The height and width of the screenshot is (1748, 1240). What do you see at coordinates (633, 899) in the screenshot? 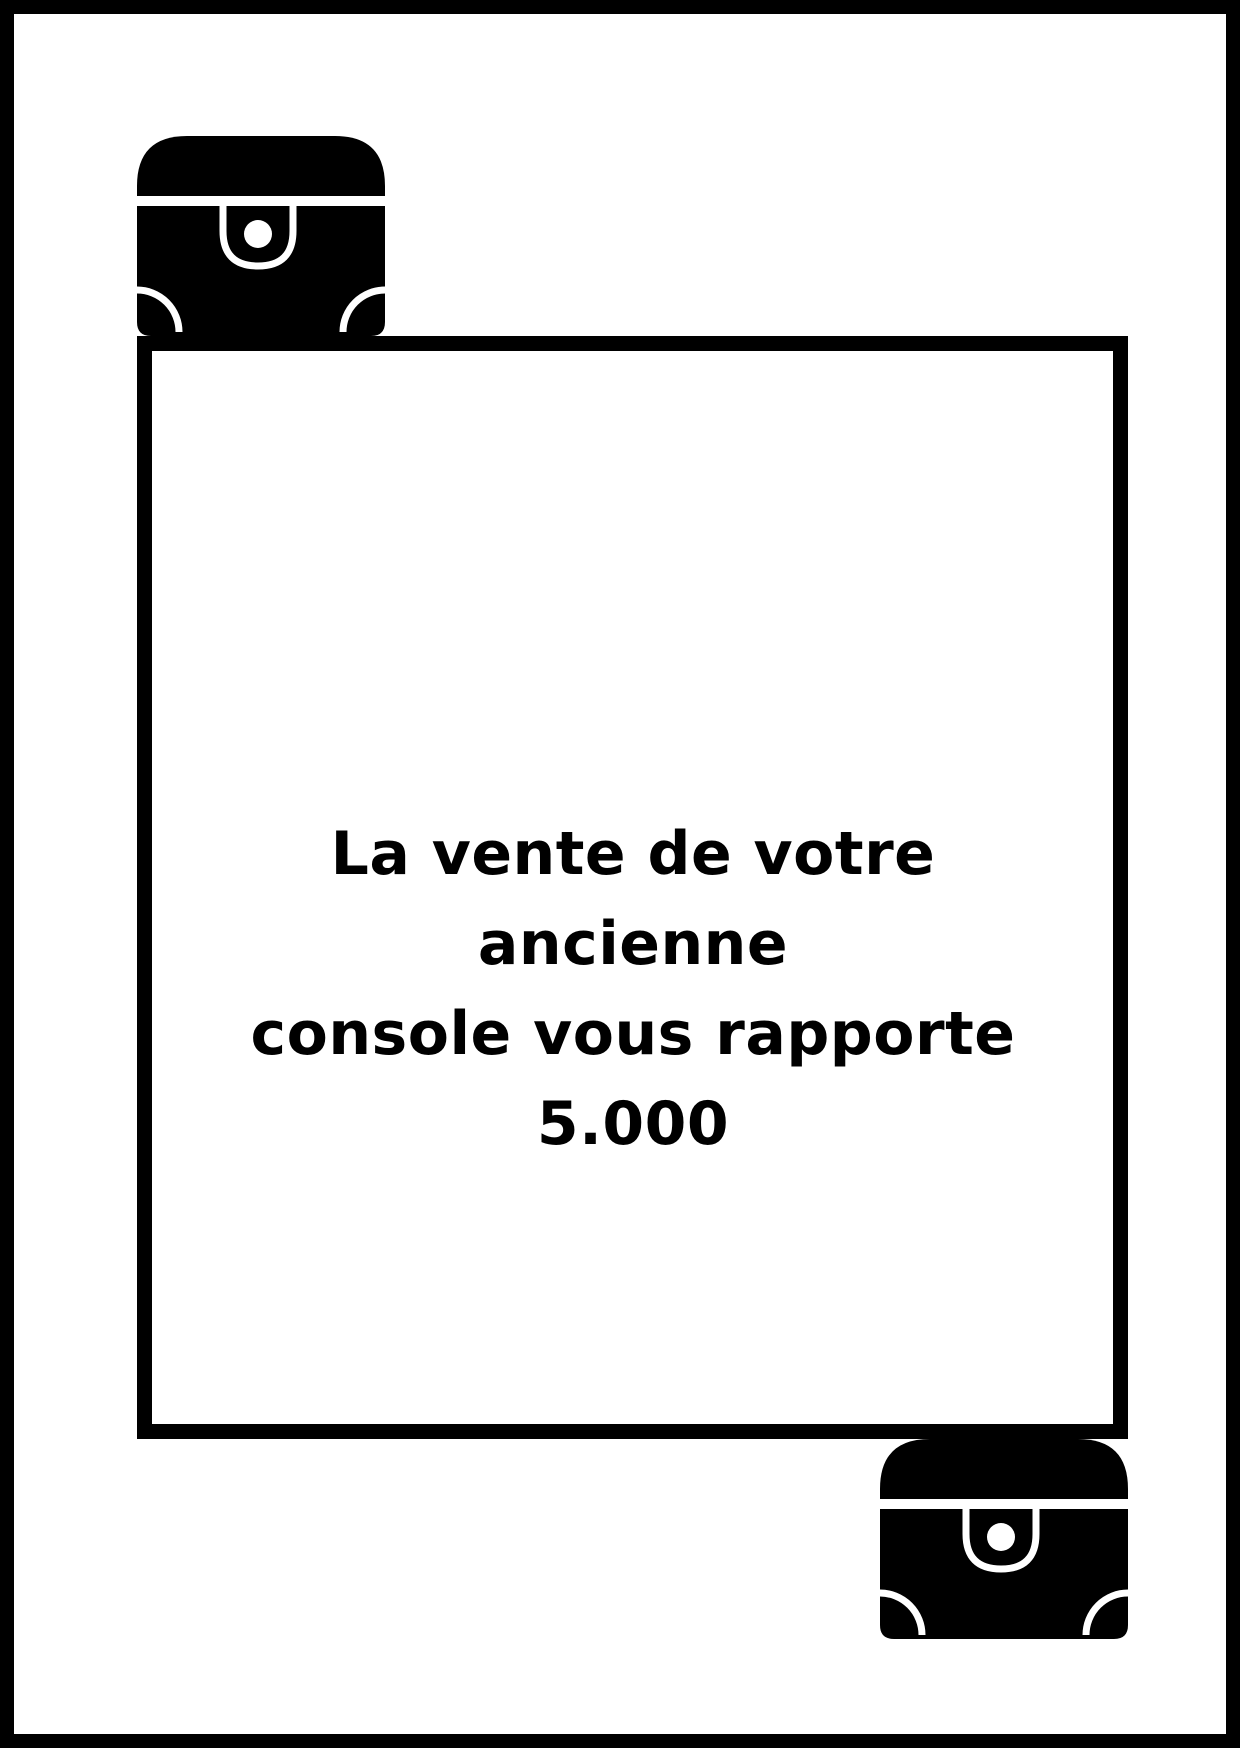
I see `message-line-1: La vente de votre ancienne` at bounding box center [633, 899].